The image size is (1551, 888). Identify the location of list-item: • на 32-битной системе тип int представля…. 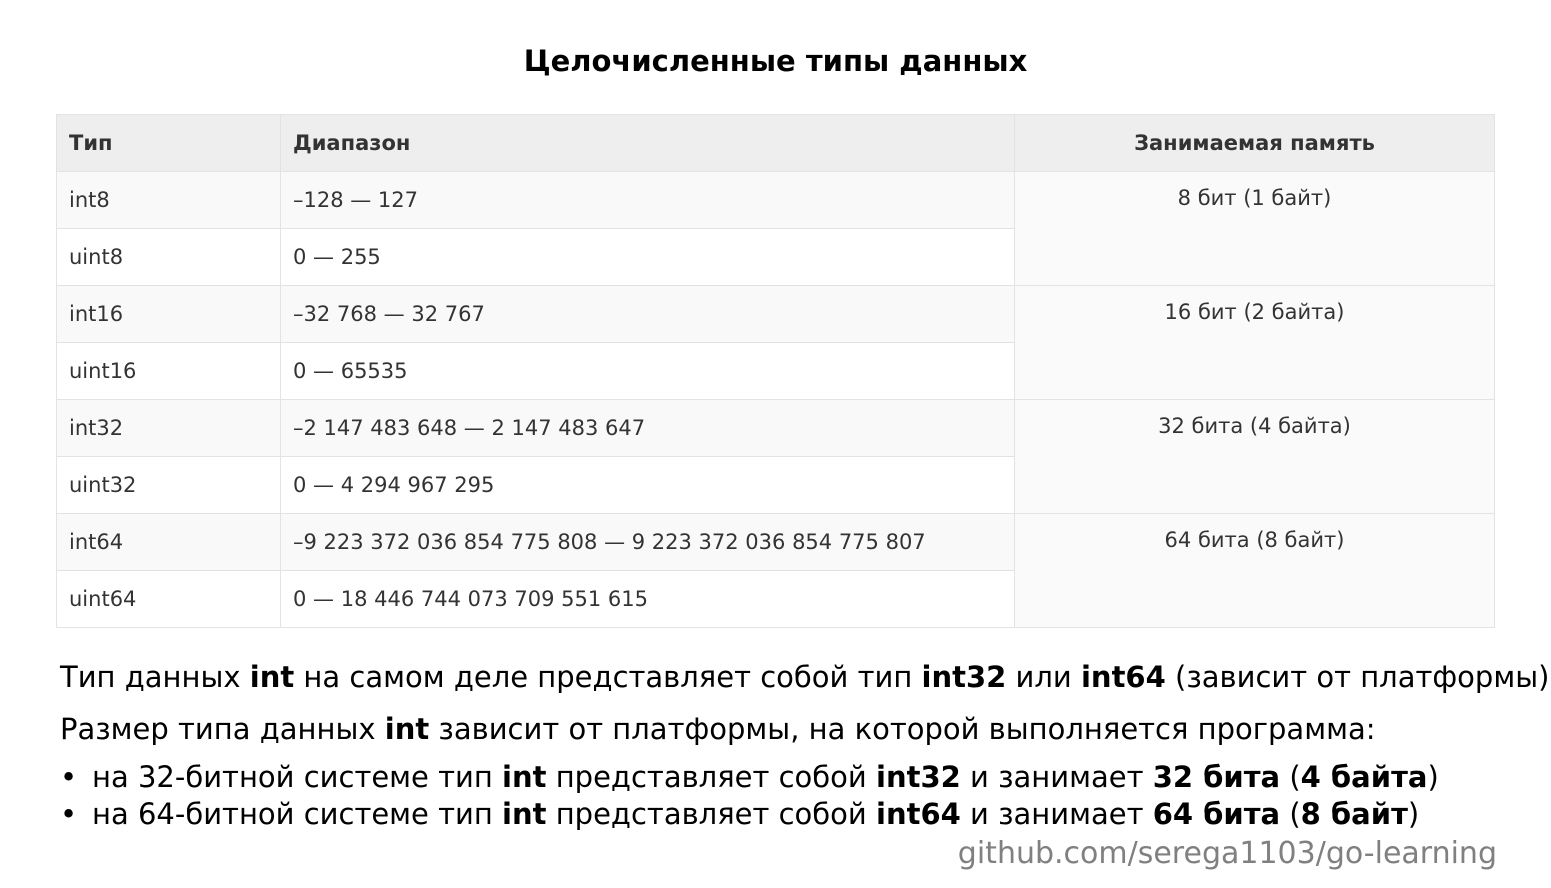
(749, 778).